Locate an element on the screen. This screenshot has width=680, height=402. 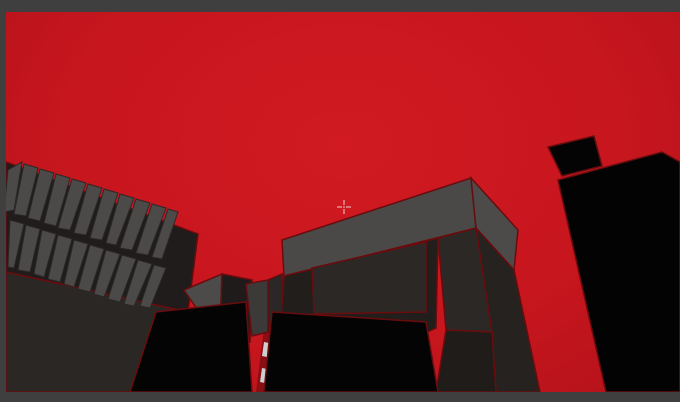
crosshair-icon is located at coordinates (344, 207).